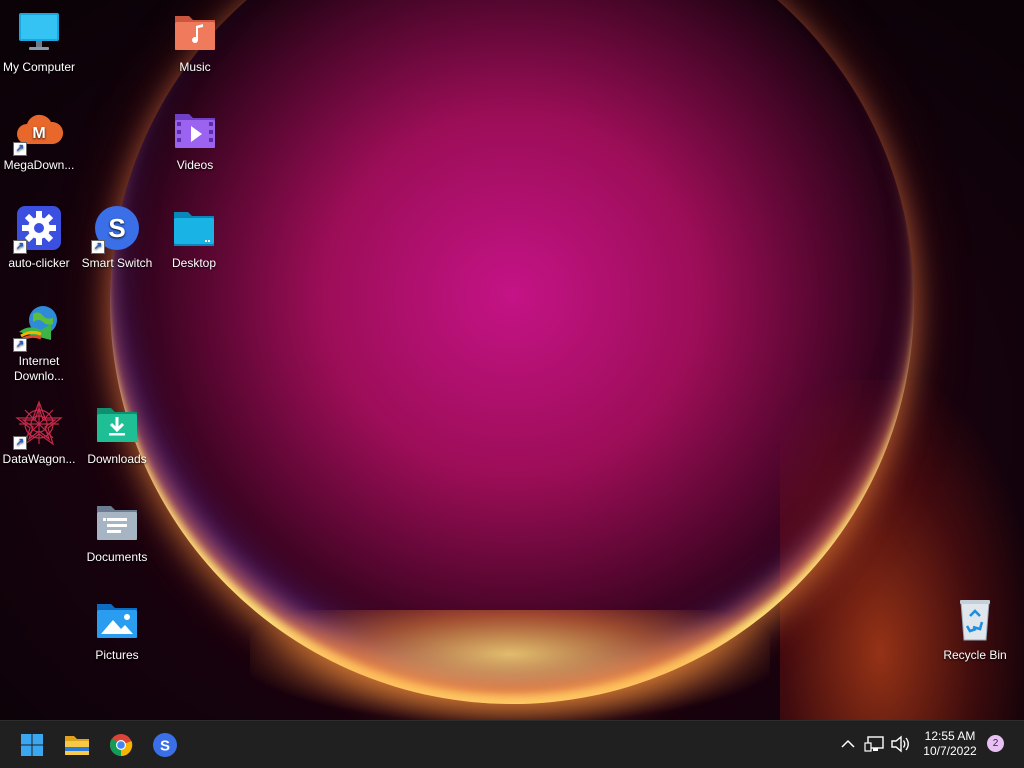 The width and height of the screenshot is (1024, 768). What do you see at coordinates (512, 744) in the screenshot?
I see `taskbar: S 12:55 AM 10/7/2022` at bounding box center [512, 744].